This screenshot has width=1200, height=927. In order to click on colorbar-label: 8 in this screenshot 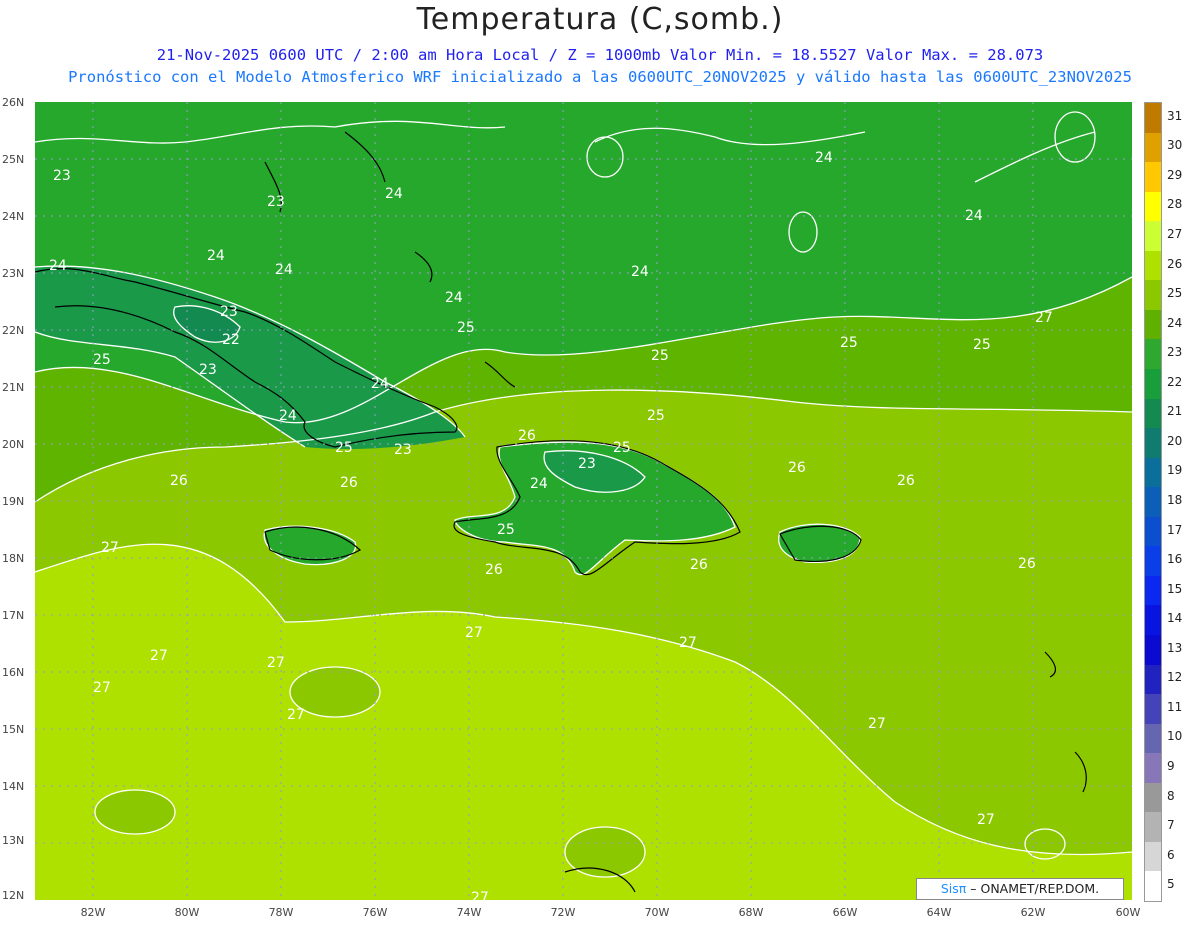, I will do `click(1171, 795)`.